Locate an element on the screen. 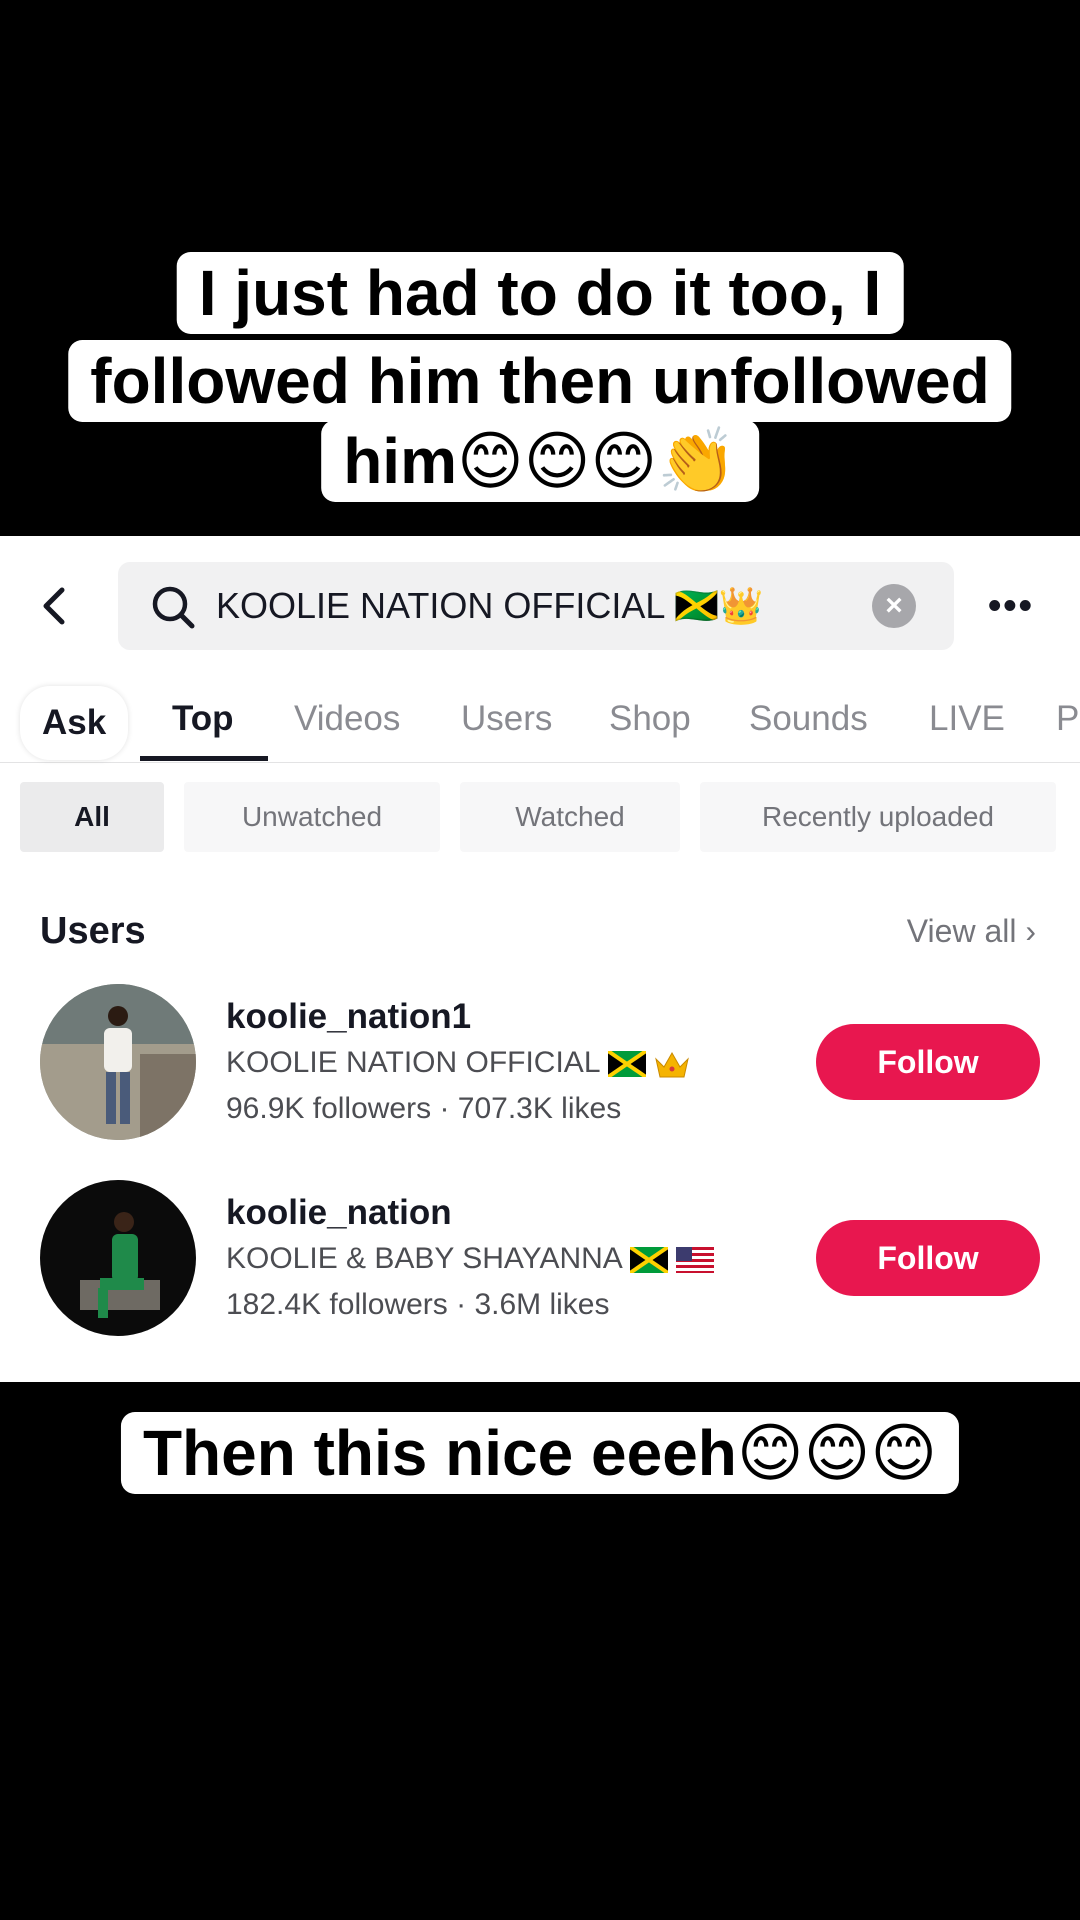 This screenshot has width=1080, height=1920. display-name: KOOLIE NATION OFFICIAL is located at coordinates (458, 1063).